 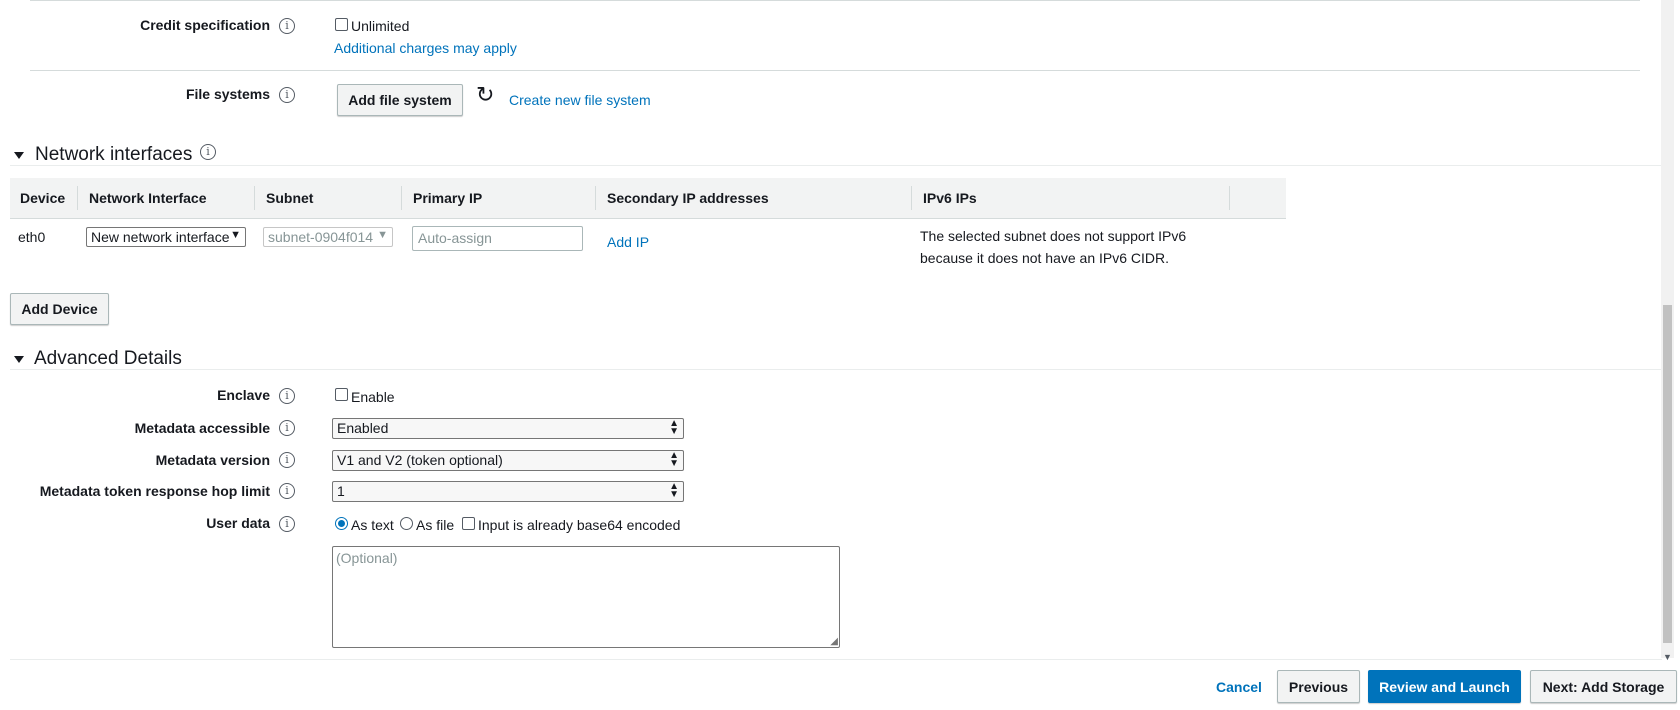 I want to click on divider, so click(x=835, y=70).